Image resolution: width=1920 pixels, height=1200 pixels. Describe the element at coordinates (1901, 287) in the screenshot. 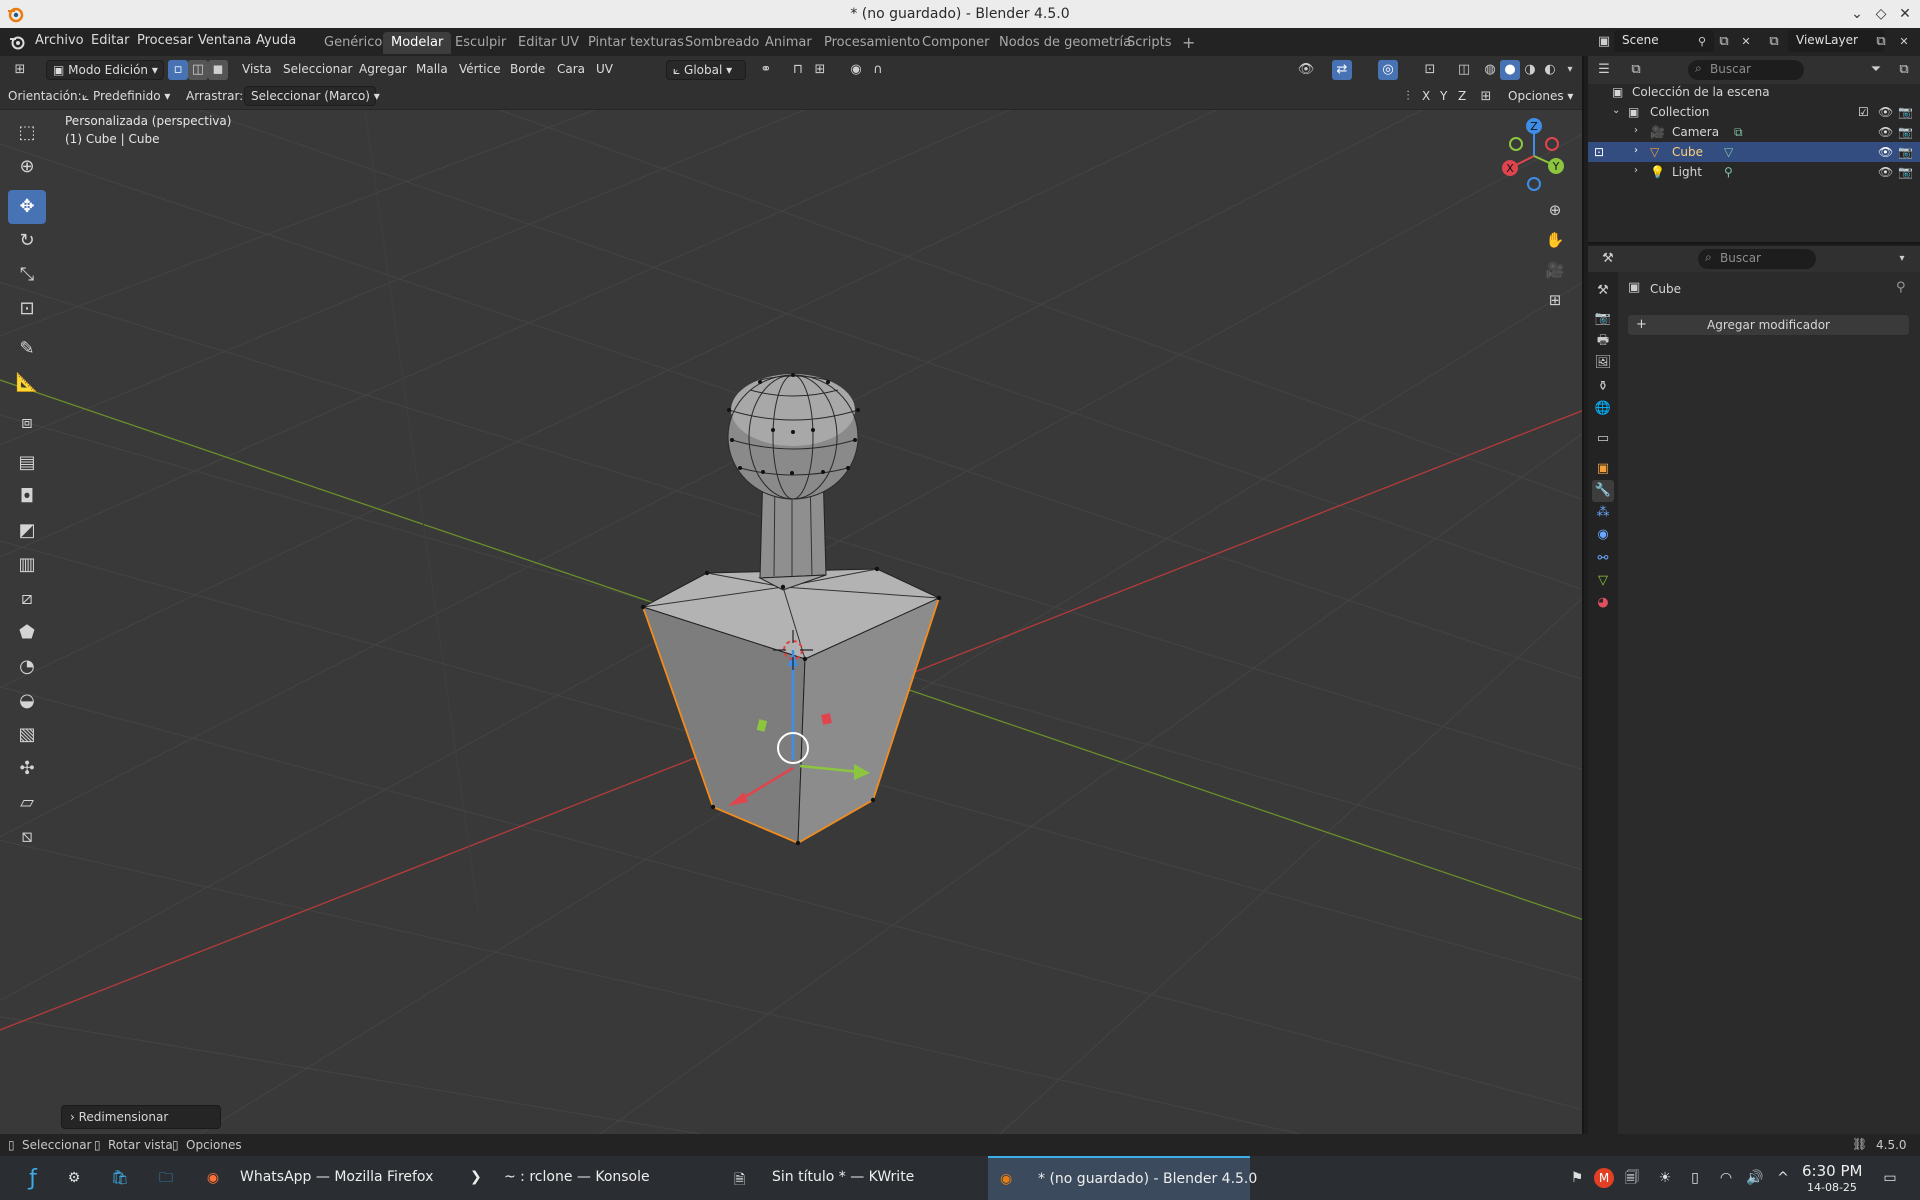

I see `pin-icon: ⚲` at that location.